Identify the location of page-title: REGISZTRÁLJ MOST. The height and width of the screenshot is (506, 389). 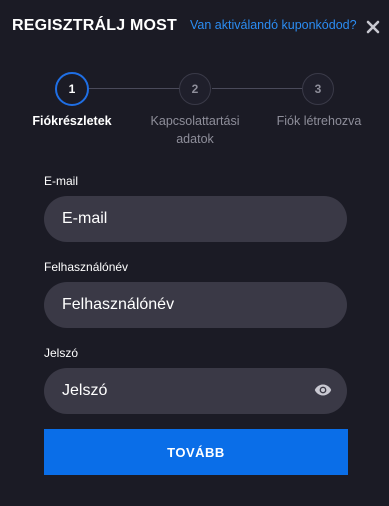
(94, 25).